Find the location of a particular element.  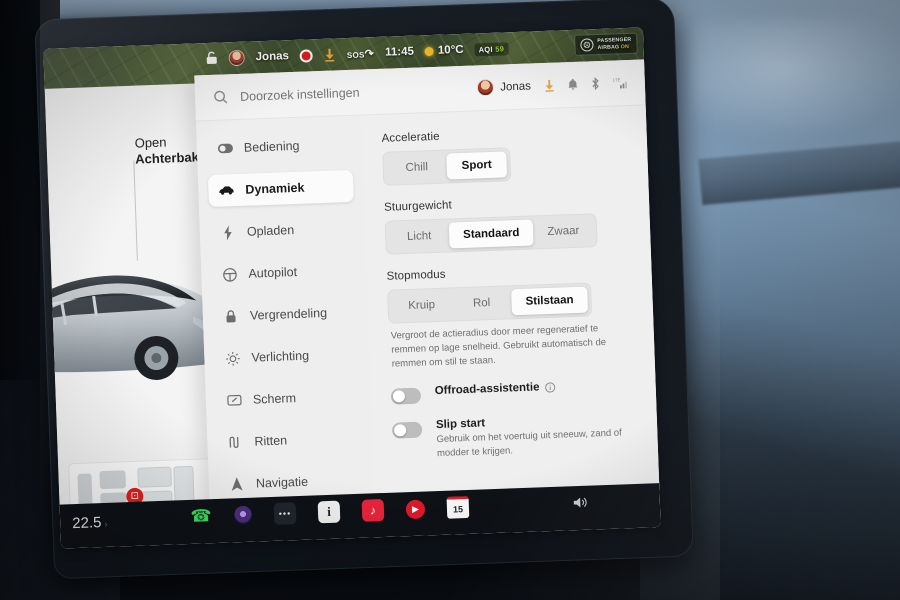

phone-app: ☎ is located at coordinates (201, 516).